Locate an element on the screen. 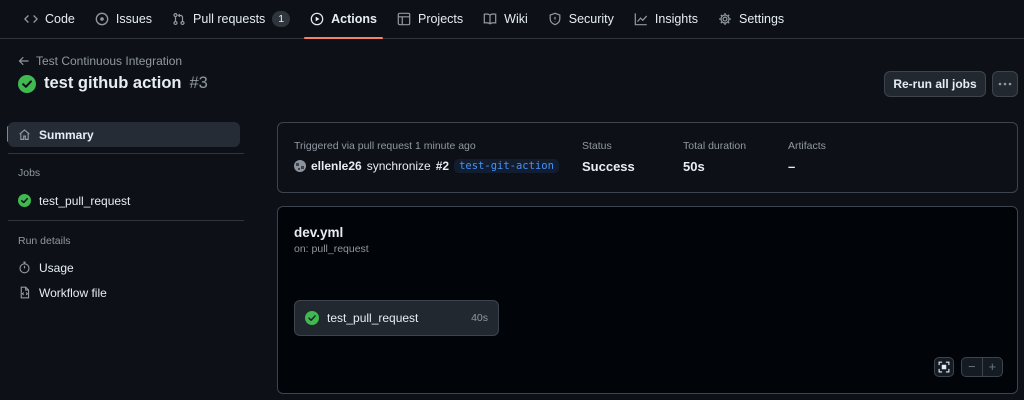 This screenshot has width=1024, height=400. code-icon is located at coordinates (31, 19).